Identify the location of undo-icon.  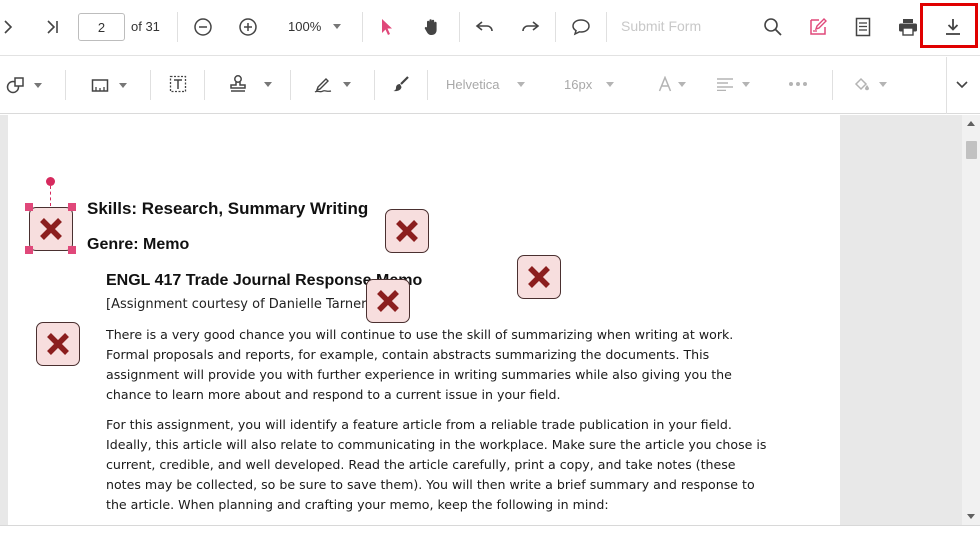
(485, 27).